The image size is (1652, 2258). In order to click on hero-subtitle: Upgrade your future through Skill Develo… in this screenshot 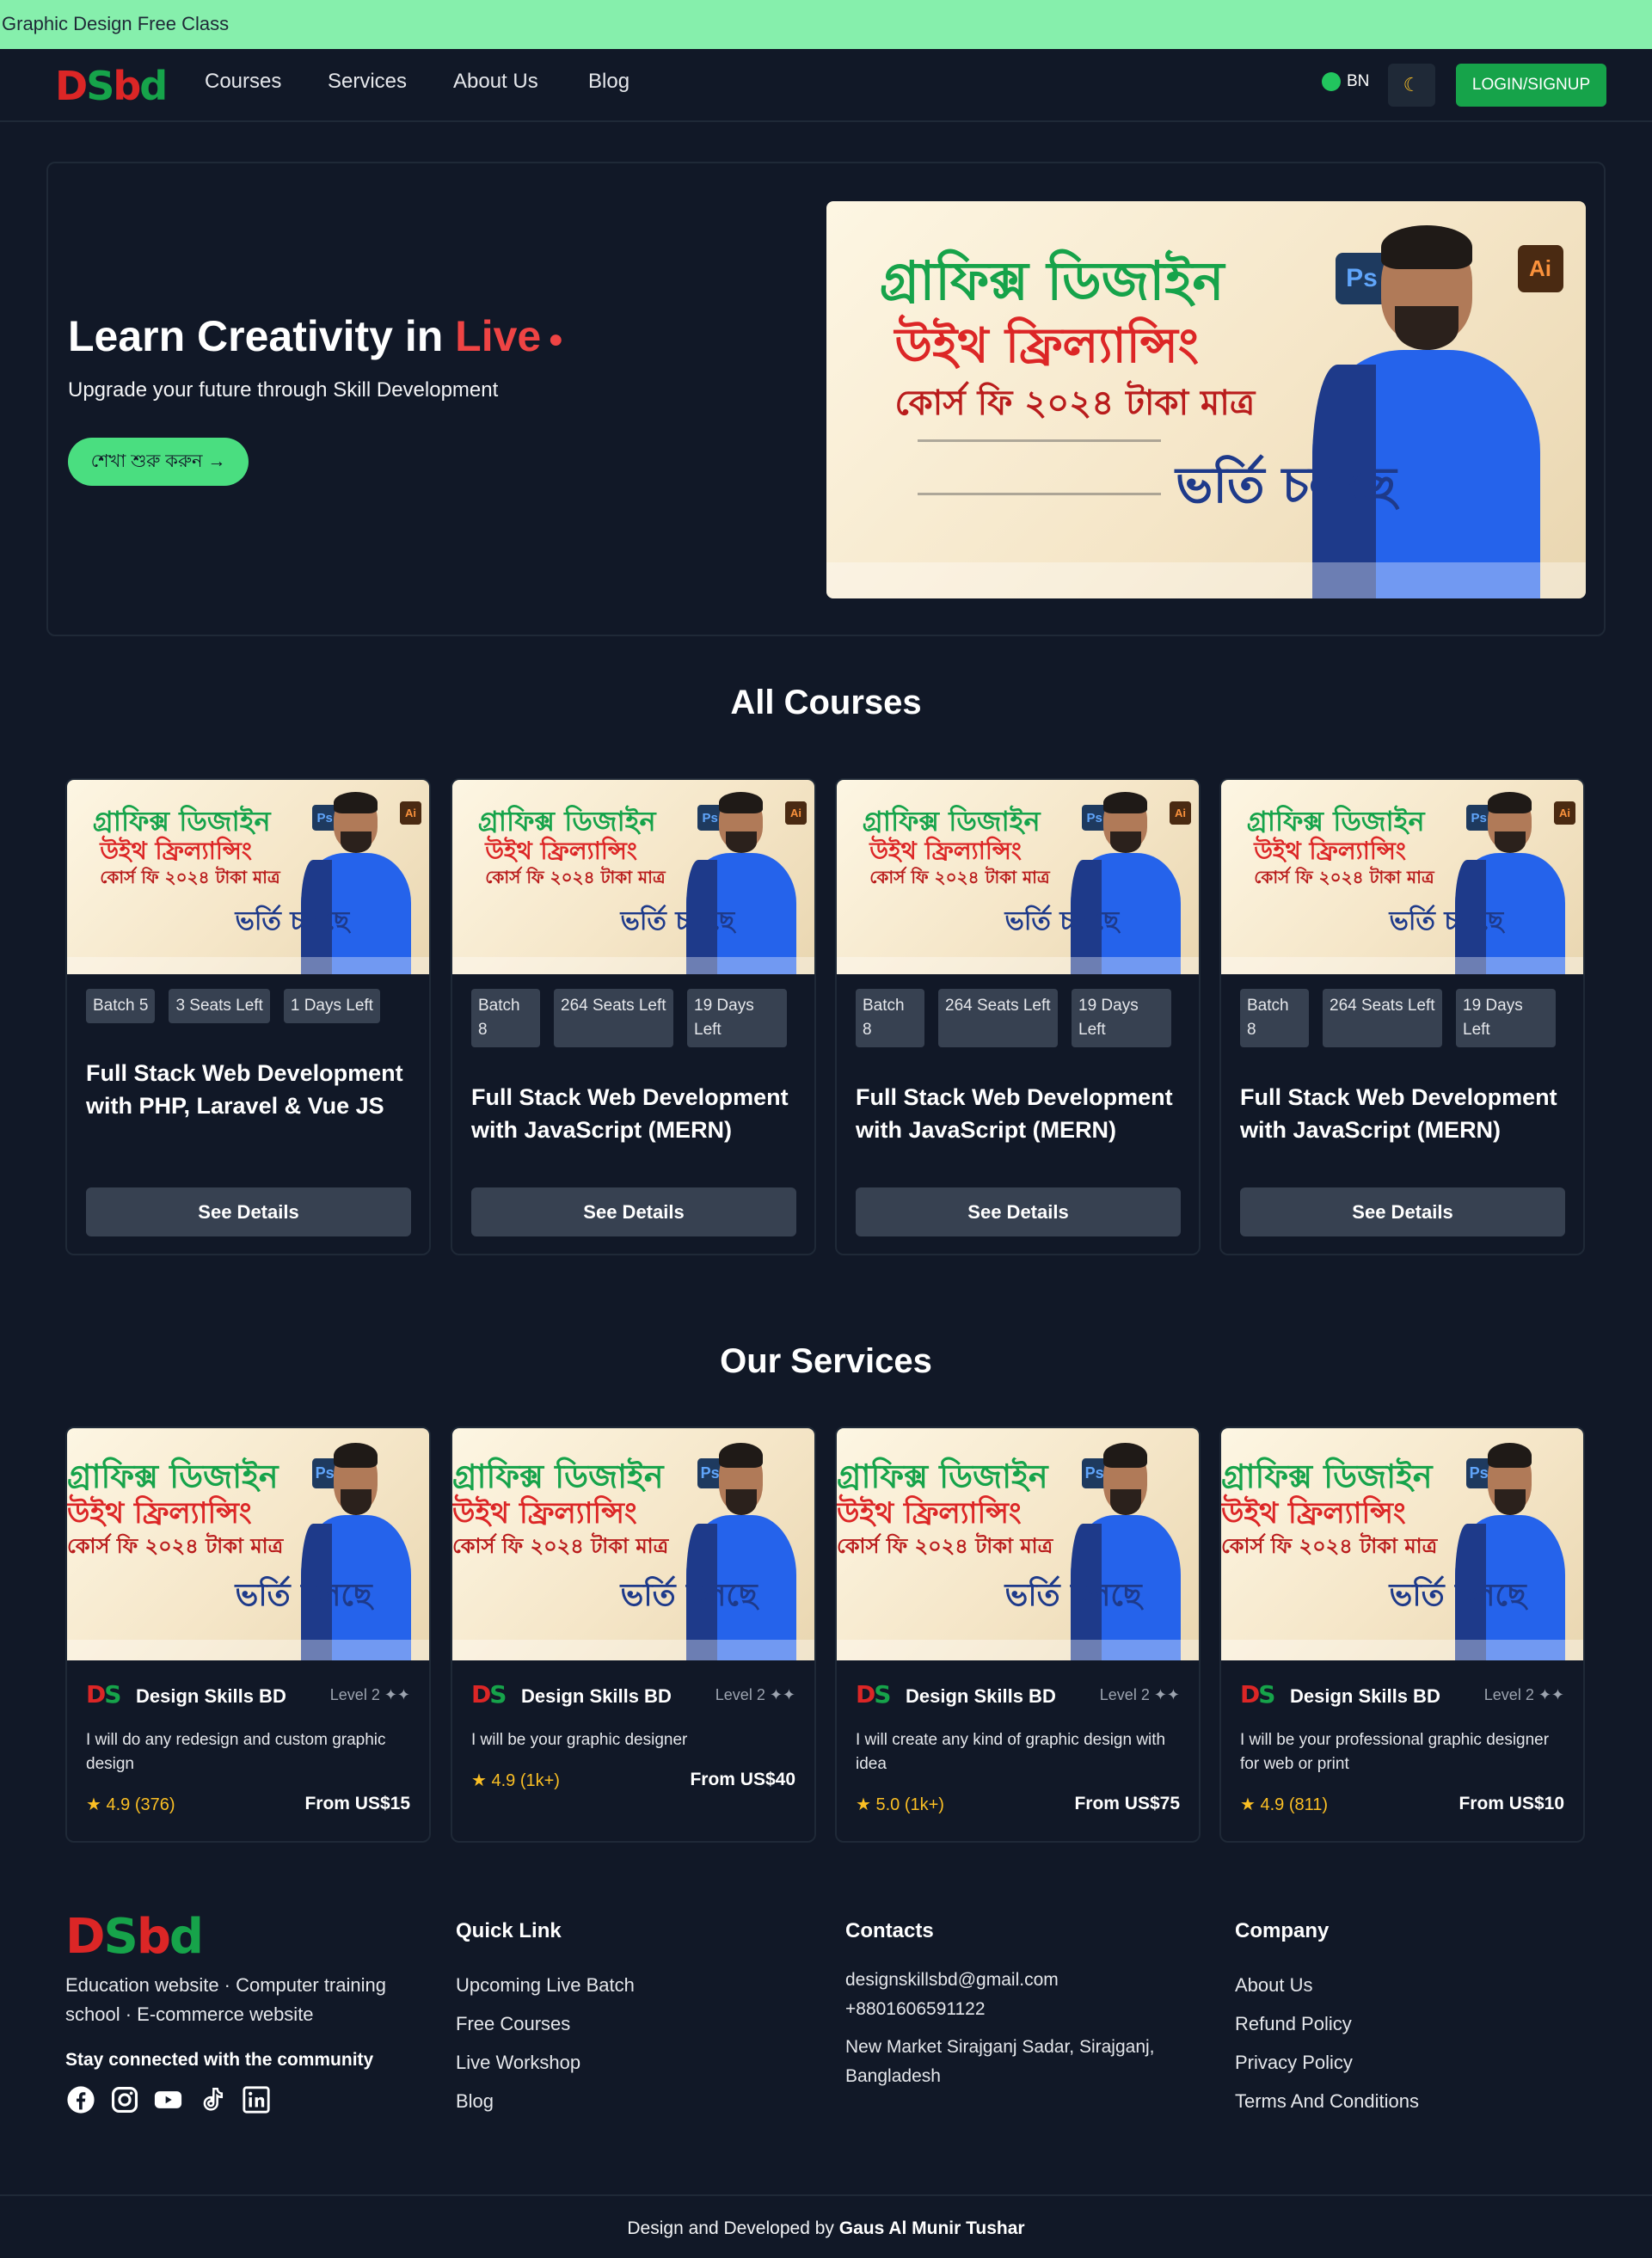, I will do `click(283, 390)`.